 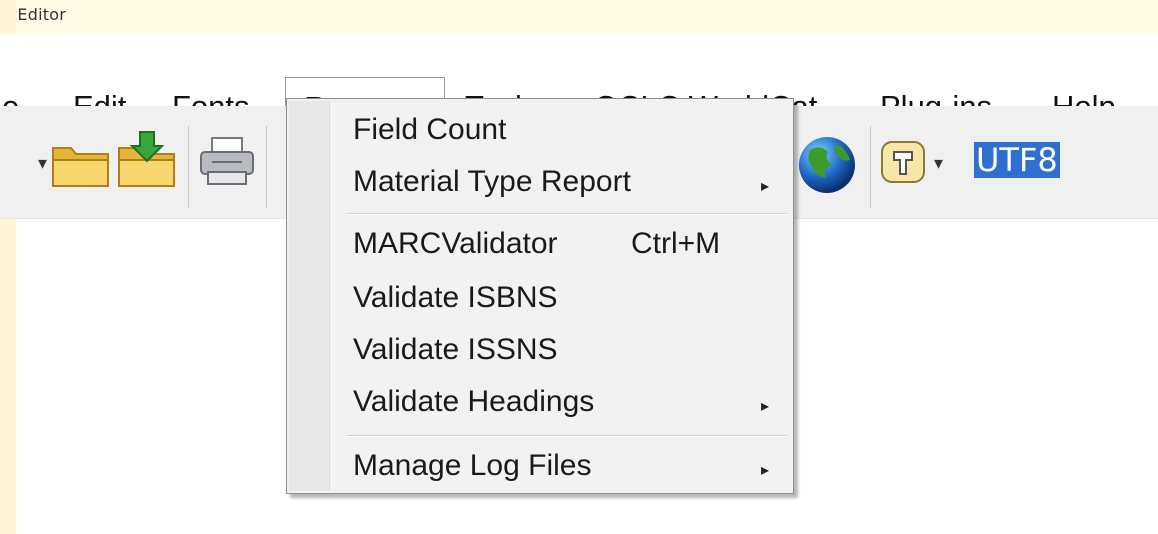 I want to click on menu-icon-column, so click(x=309, y=296).